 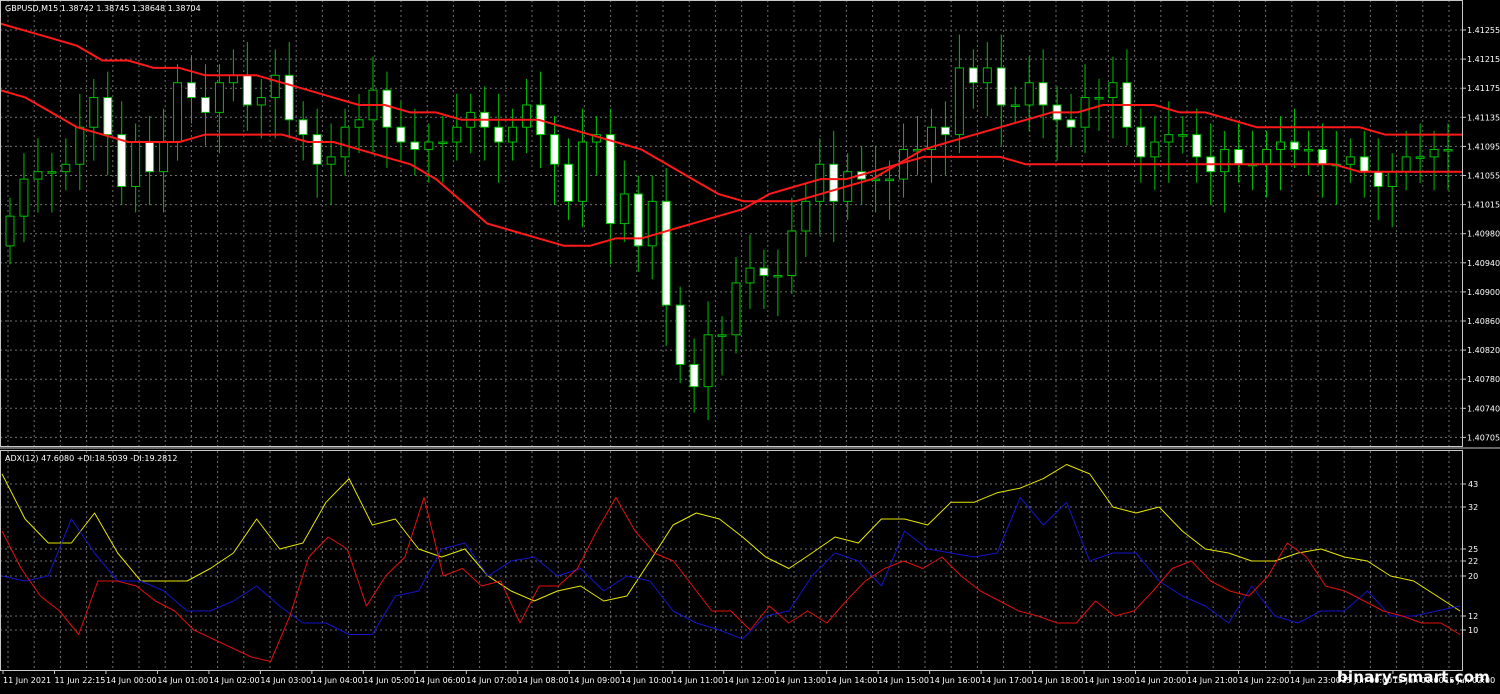 I want to click on indicator-axis: 43 32 25 22 20 12 10, so click(x=1470, y=557).